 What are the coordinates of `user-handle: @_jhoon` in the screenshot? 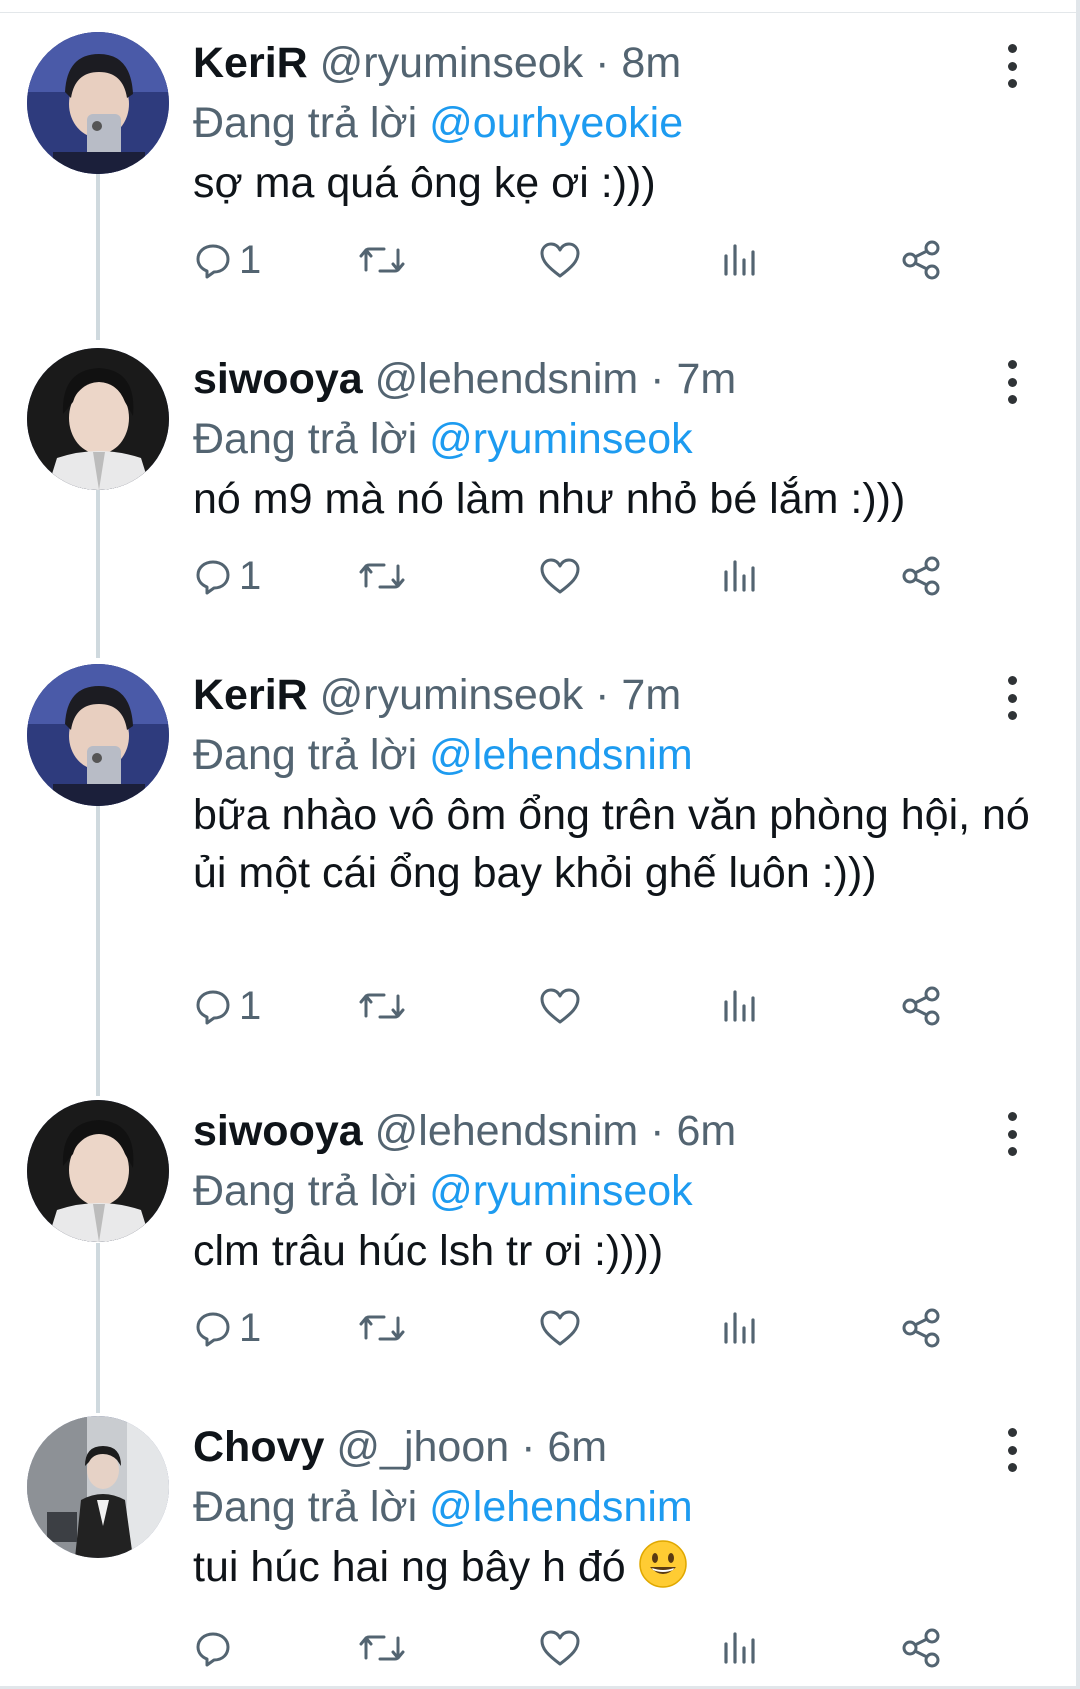 It's located at (422, 1447).